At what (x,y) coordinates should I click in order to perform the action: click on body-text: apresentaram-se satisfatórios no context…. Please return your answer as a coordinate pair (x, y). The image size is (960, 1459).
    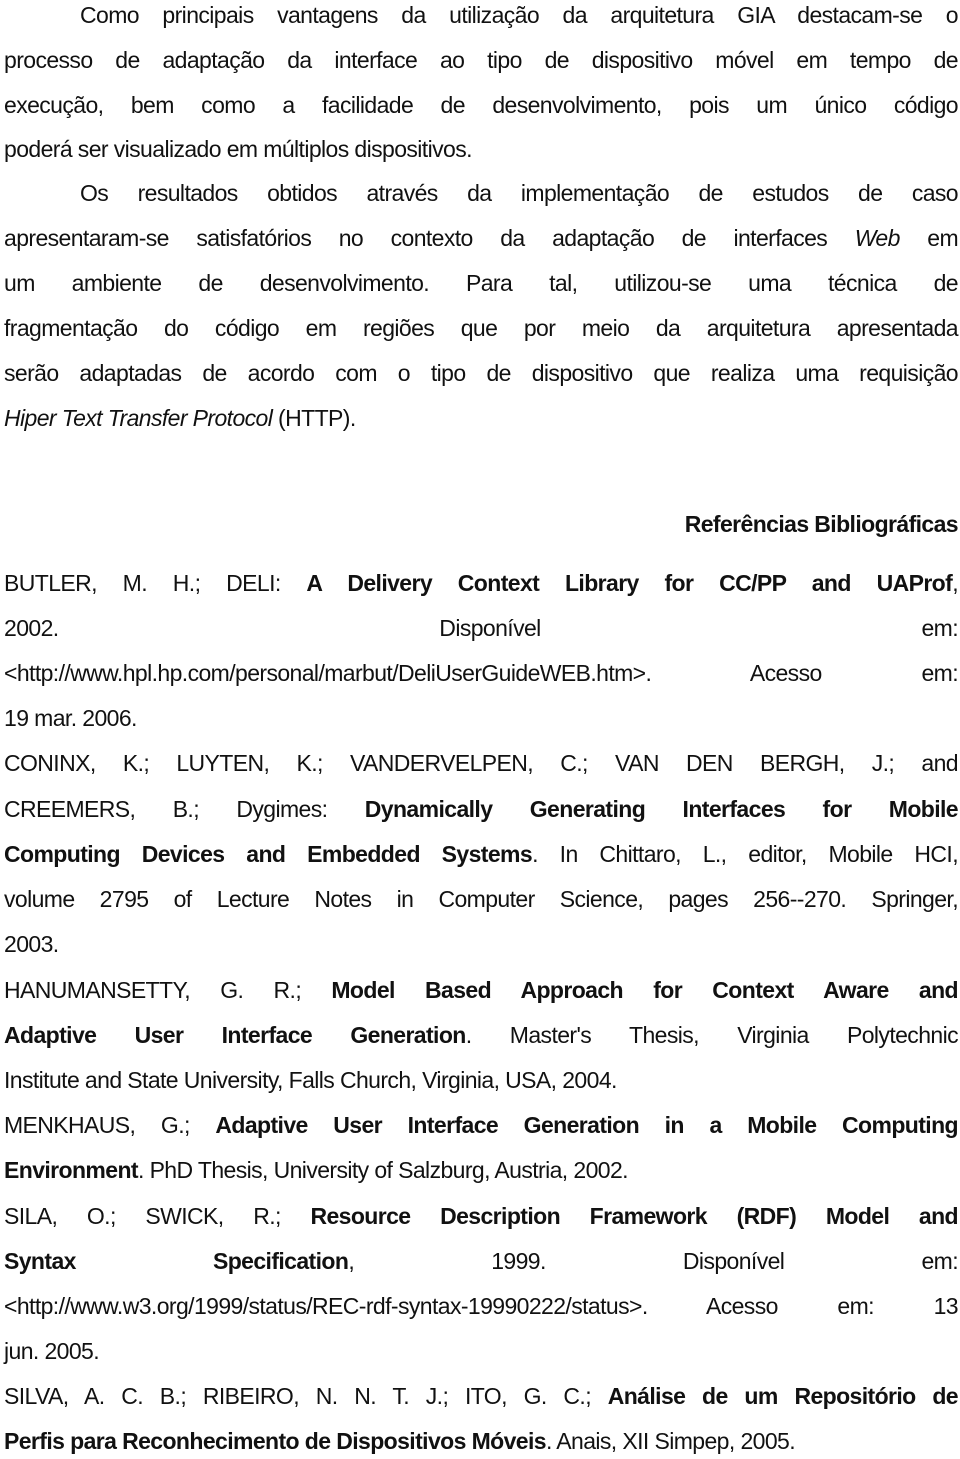
    Looking at the image, I should click on (429, 238).